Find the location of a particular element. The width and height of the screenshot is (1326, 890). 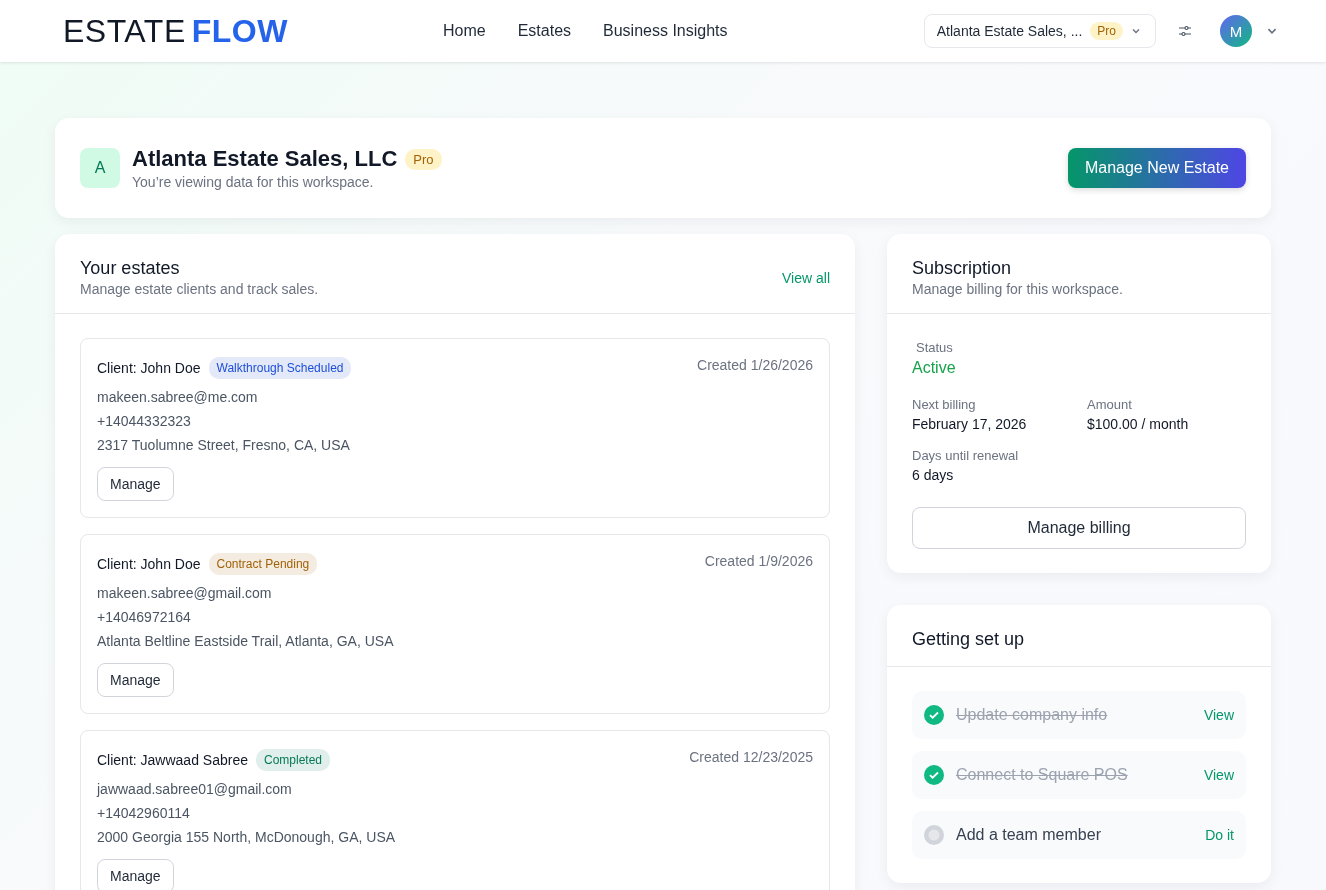

field-value: February 17, 2026 is located at coordinates (970, 424).